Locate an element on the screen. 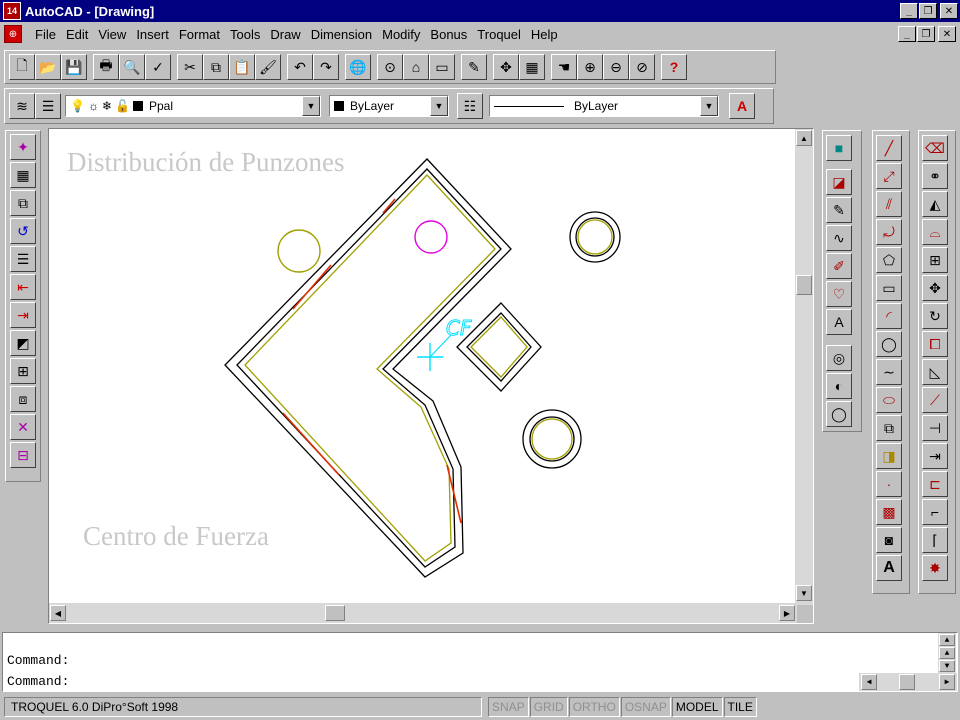  horizontal-scrollbar: ◀ ▶ is located at coordinates (423, 613).